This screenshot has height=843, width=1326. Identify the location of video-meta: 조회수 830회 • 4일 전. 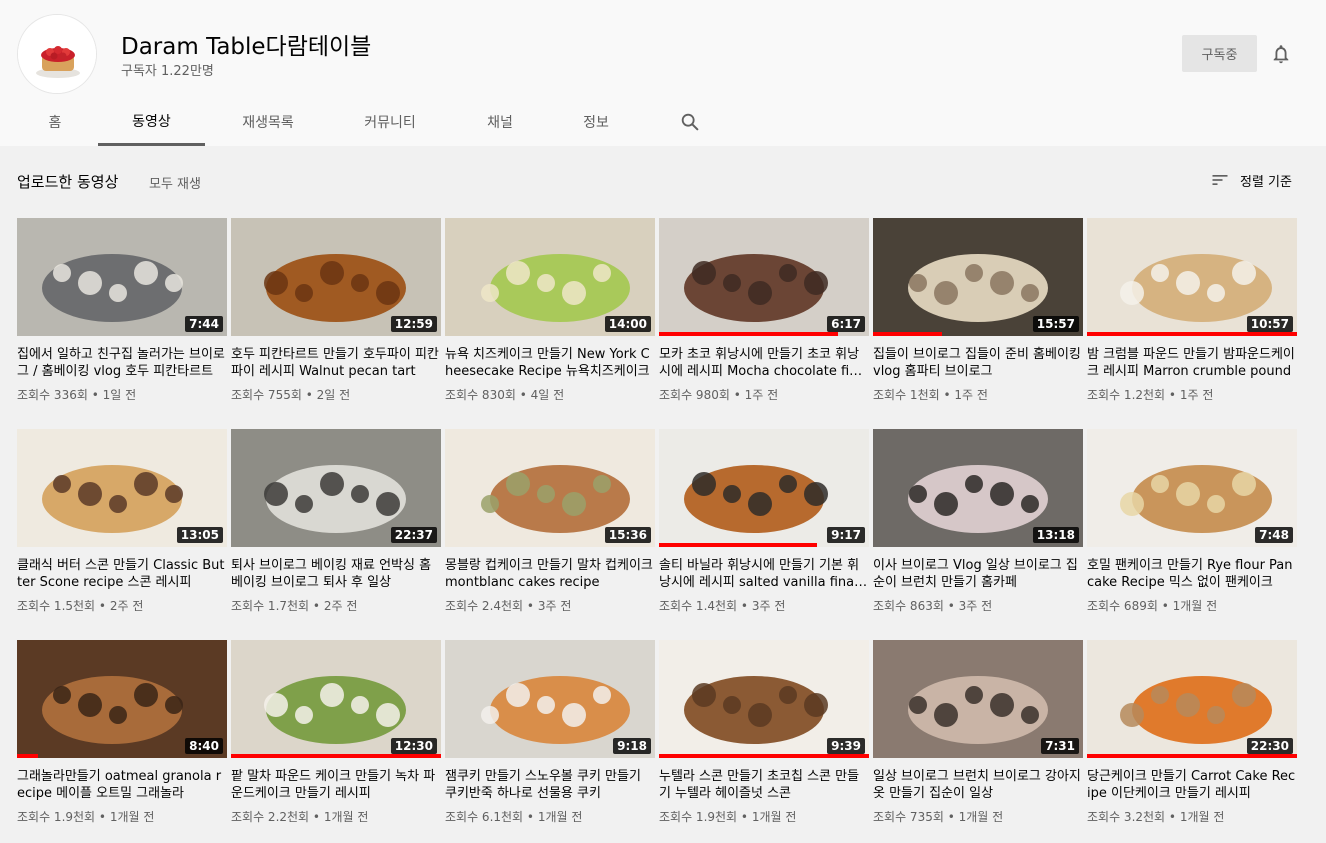
(550, 394).